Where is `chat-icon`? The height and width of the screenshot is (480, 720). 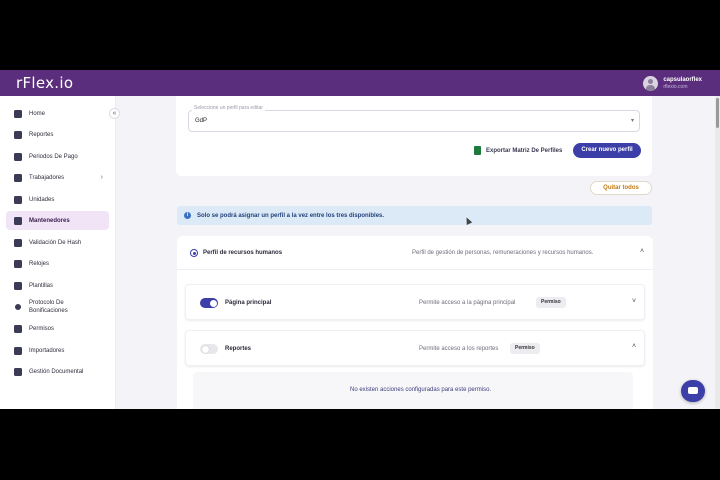 chat-icon is located at coordinates (693, 391).